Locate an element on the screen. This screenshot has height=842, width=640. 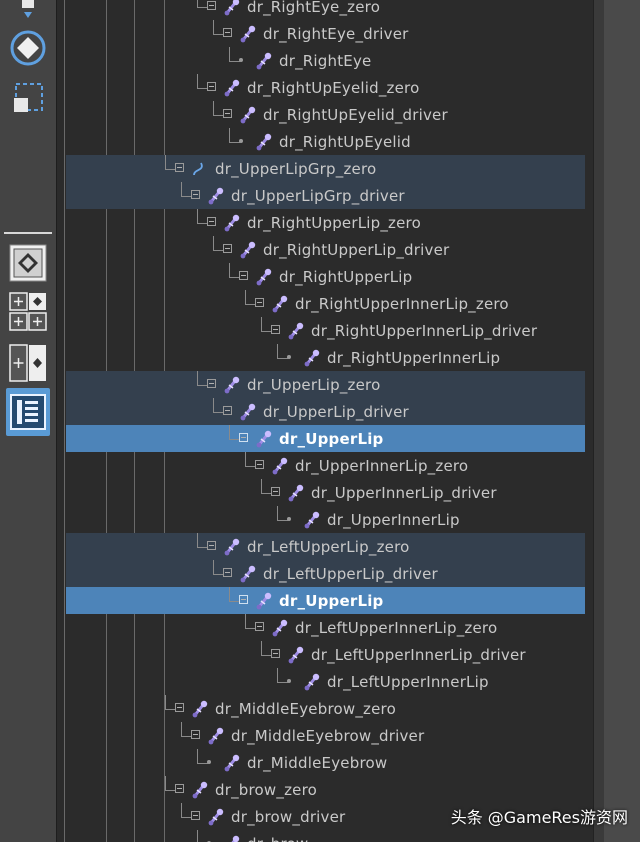
outliner-row-label: dr_UpperLip is located at coordinates (331, 600).